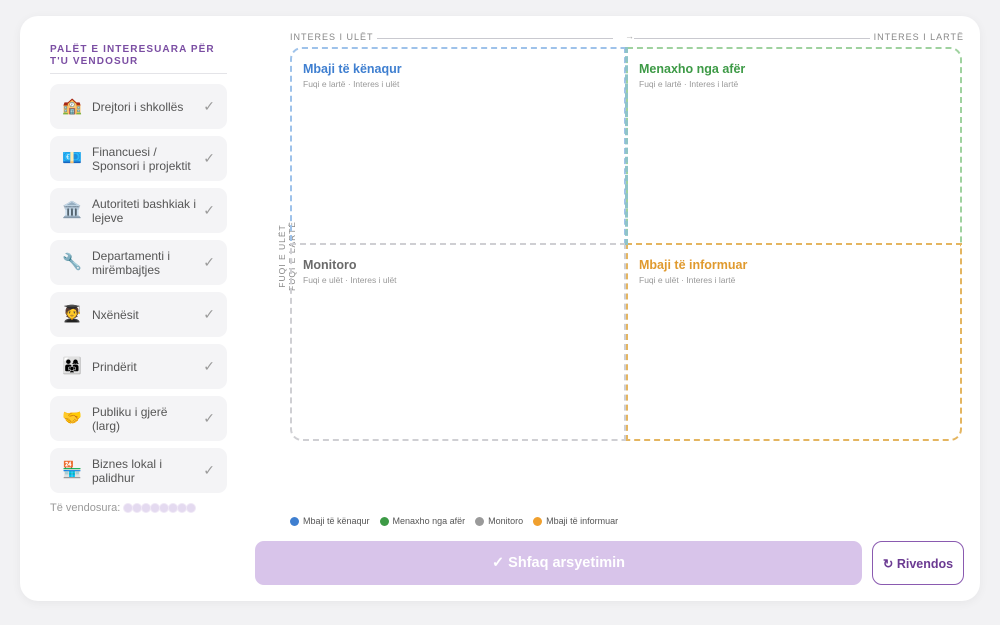 The height and width of the screenshot is (625, 1000). Describe the element at coordinates (72, 210) in the screenshot. I see `government-building-icon: 🏛️` at that location.